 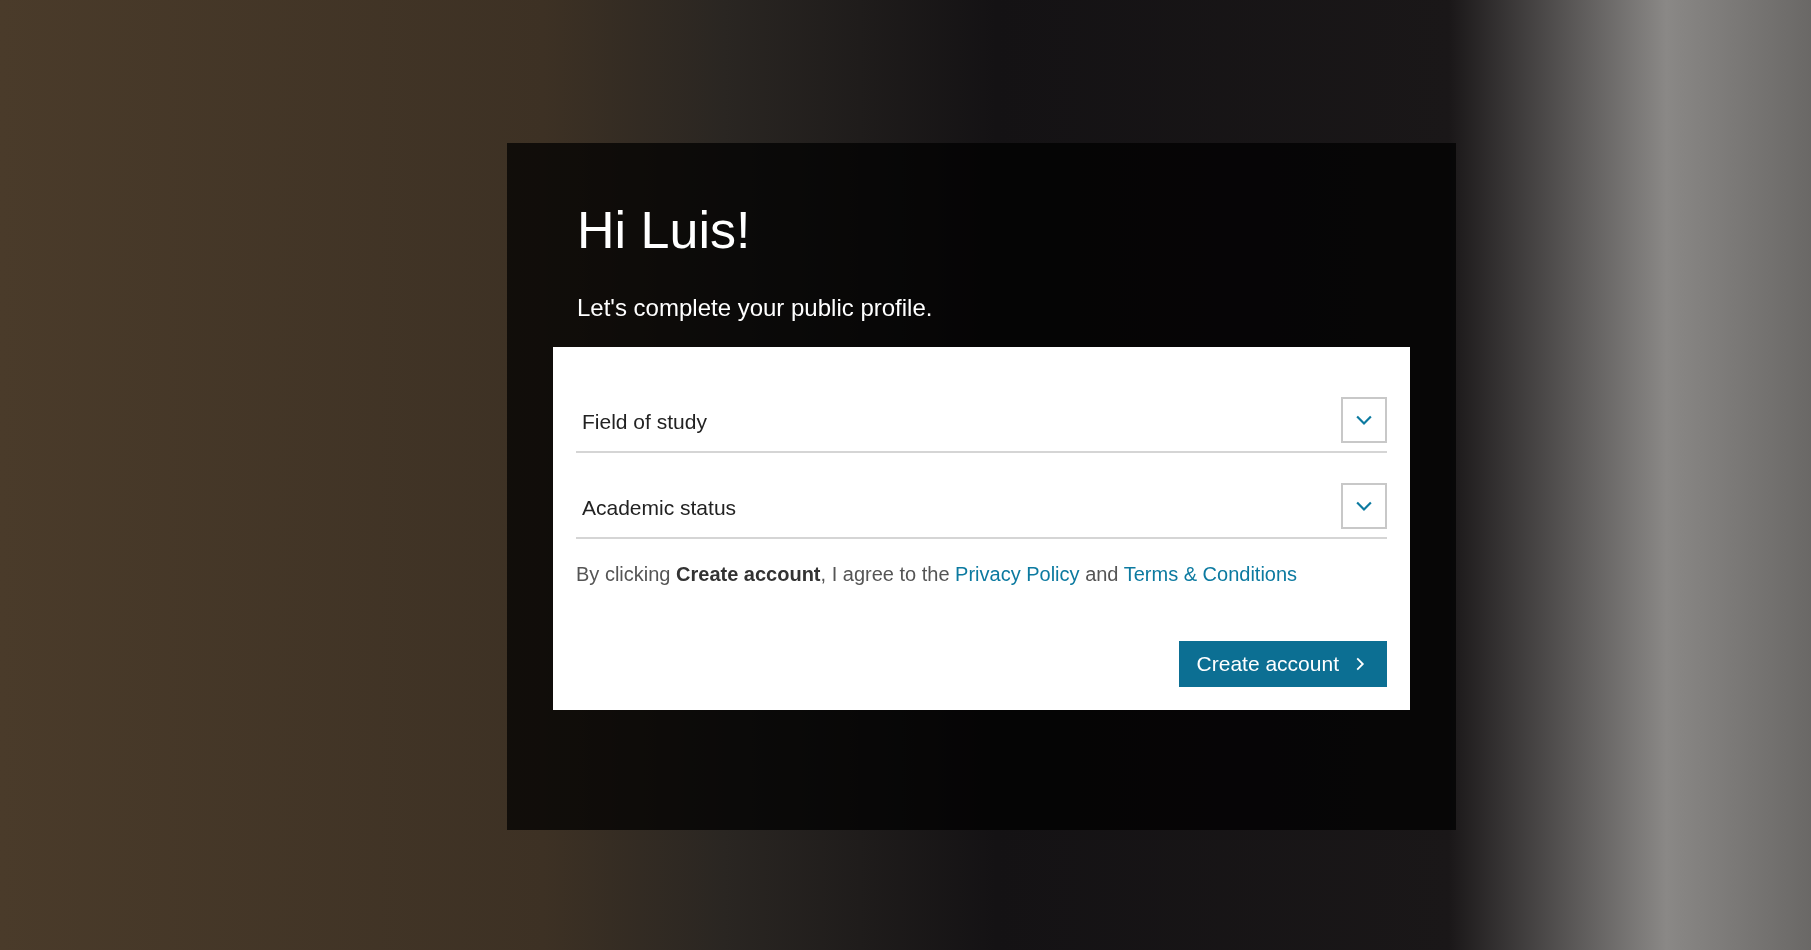 What do you see at coordinates (981, 423) in the screenshot?
I see `dropdown-field: Field of study` at bounding box center [981, 423].